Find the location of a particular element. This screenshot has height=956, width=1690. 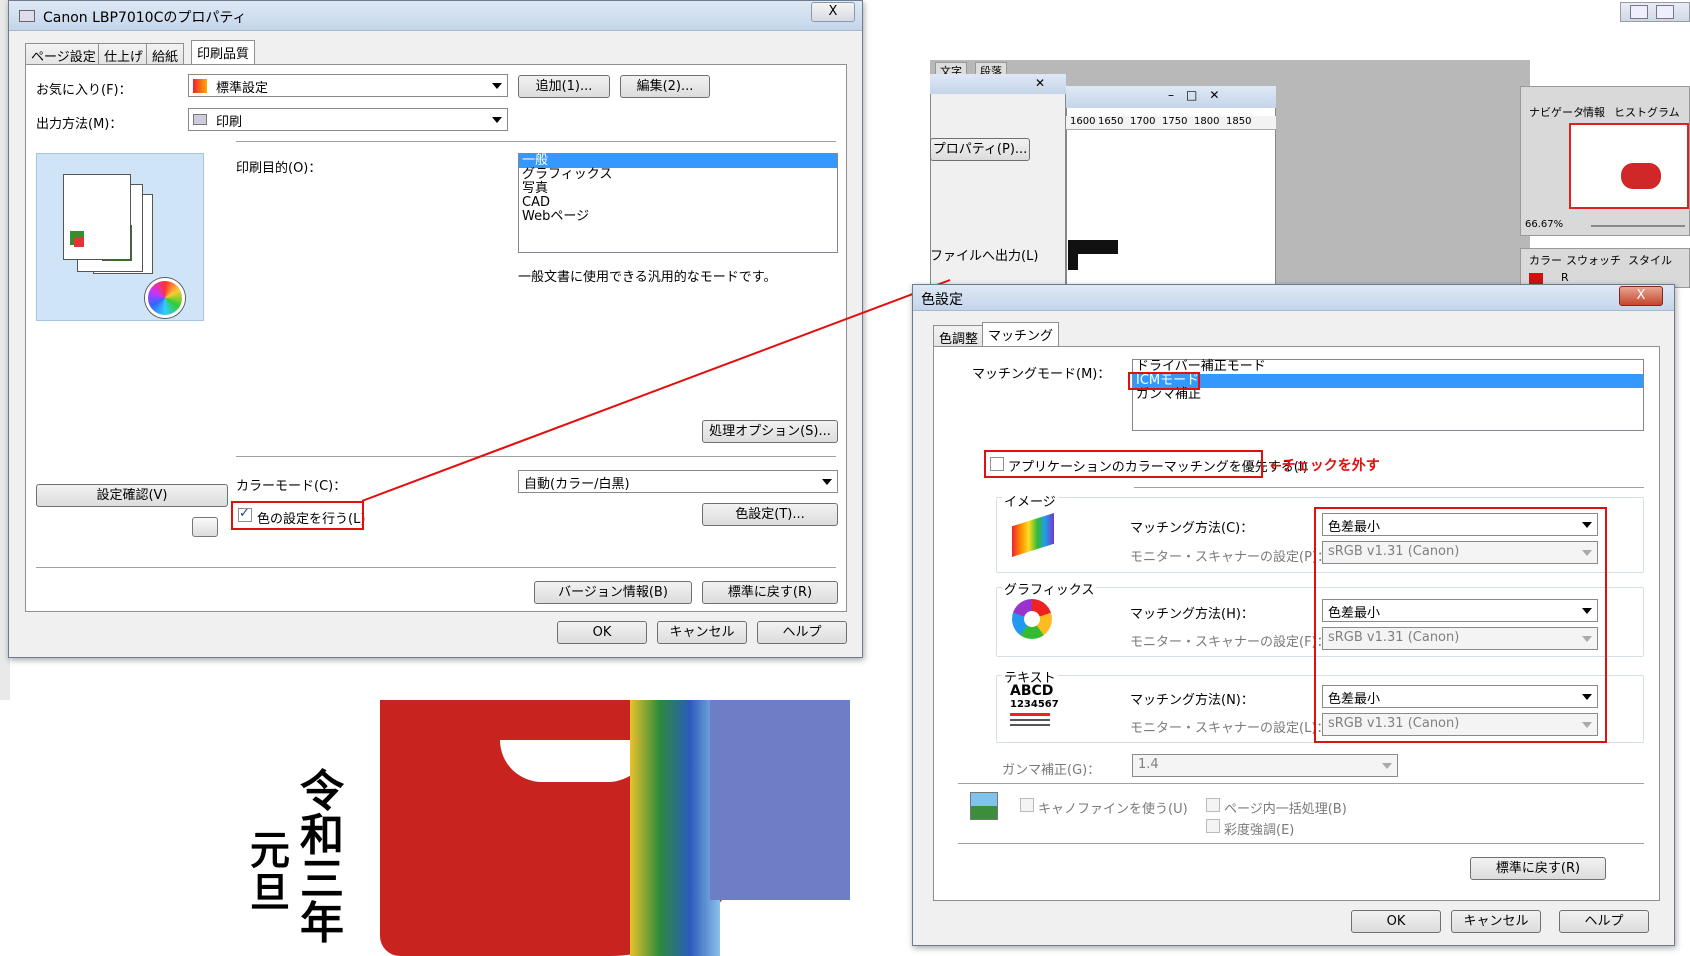

landscape-image-icon is located at coordinates (984, 806).